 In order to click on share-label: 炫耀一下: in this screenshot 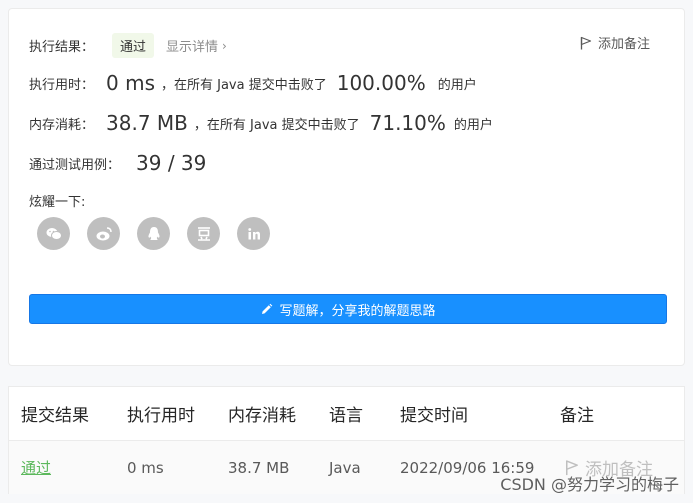, I will do `click(57, 202)`.